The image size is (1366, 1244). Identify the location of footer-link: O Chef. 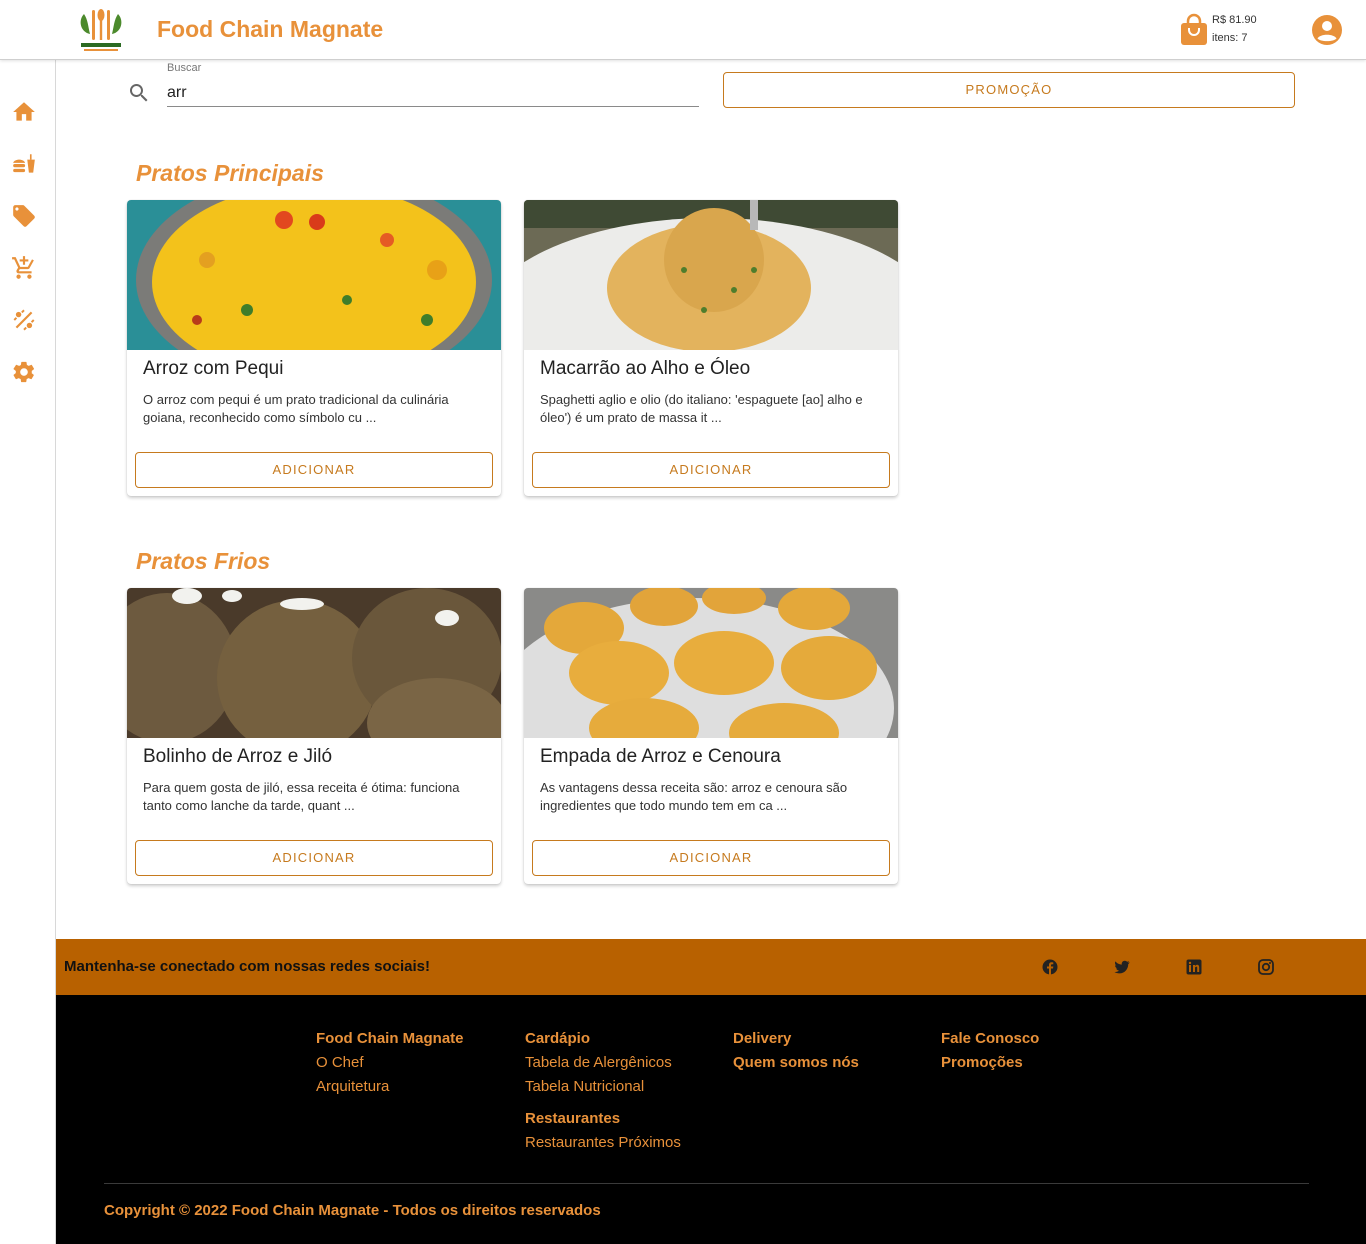
(390, 1065).